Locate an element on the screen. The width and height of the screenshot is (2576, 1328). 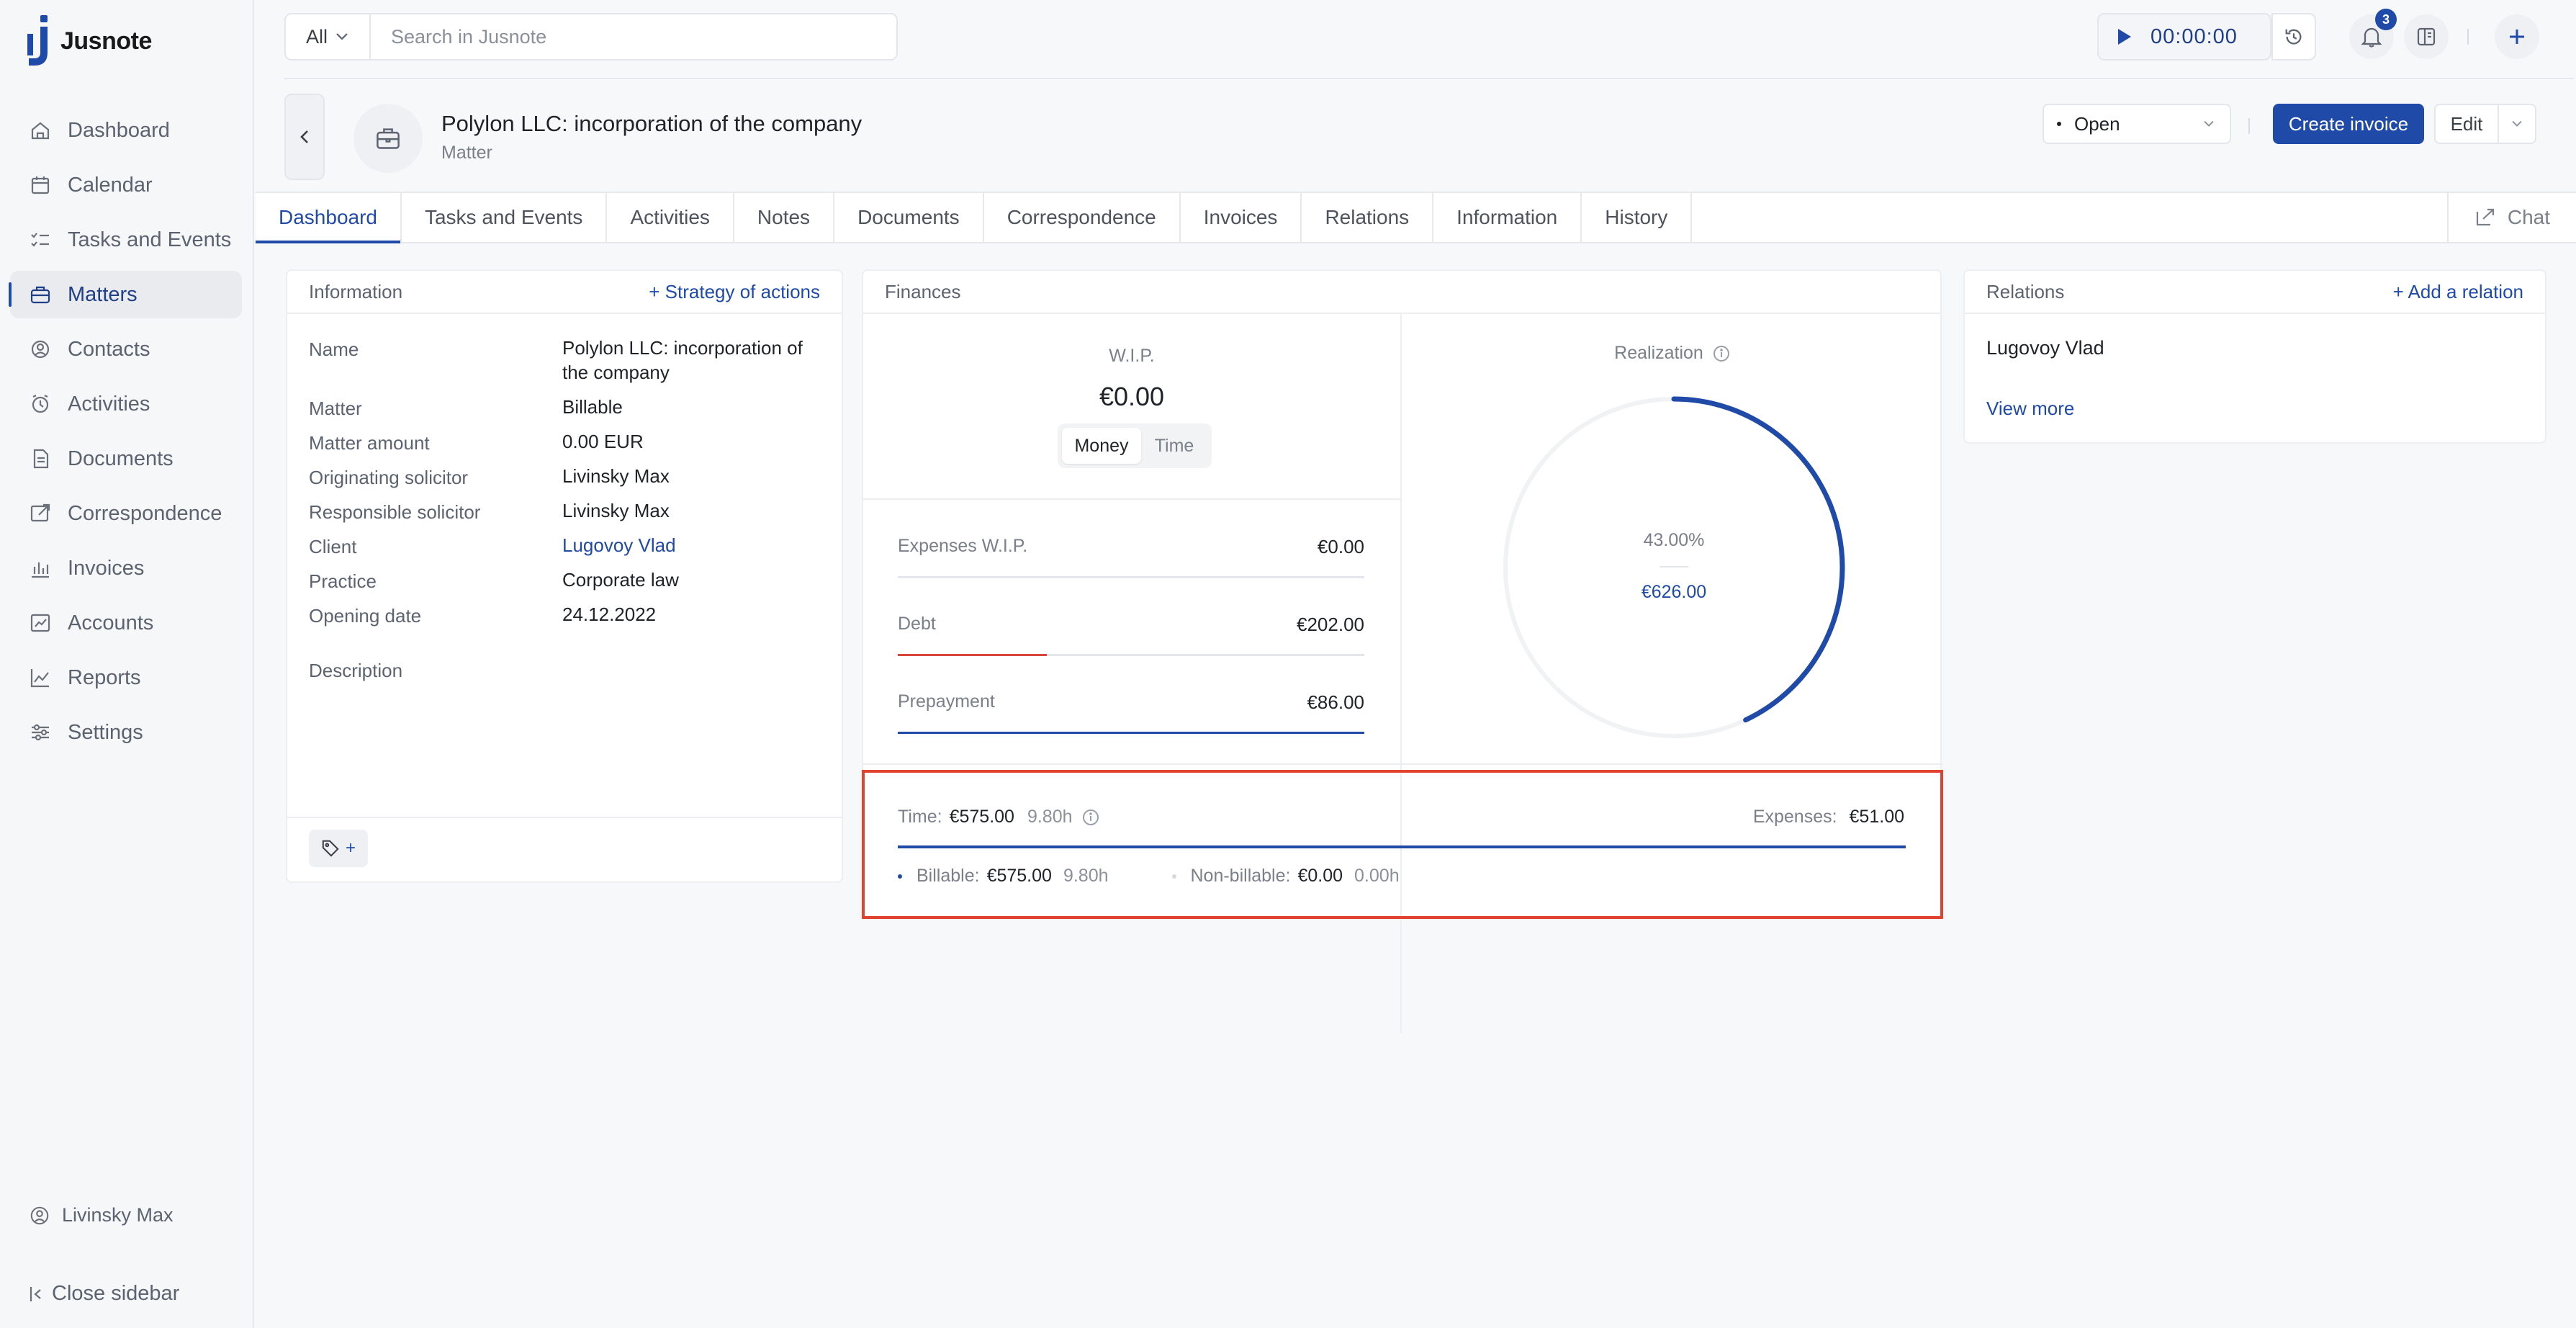
debt-label: Debt is located at coordinates (917, 624).